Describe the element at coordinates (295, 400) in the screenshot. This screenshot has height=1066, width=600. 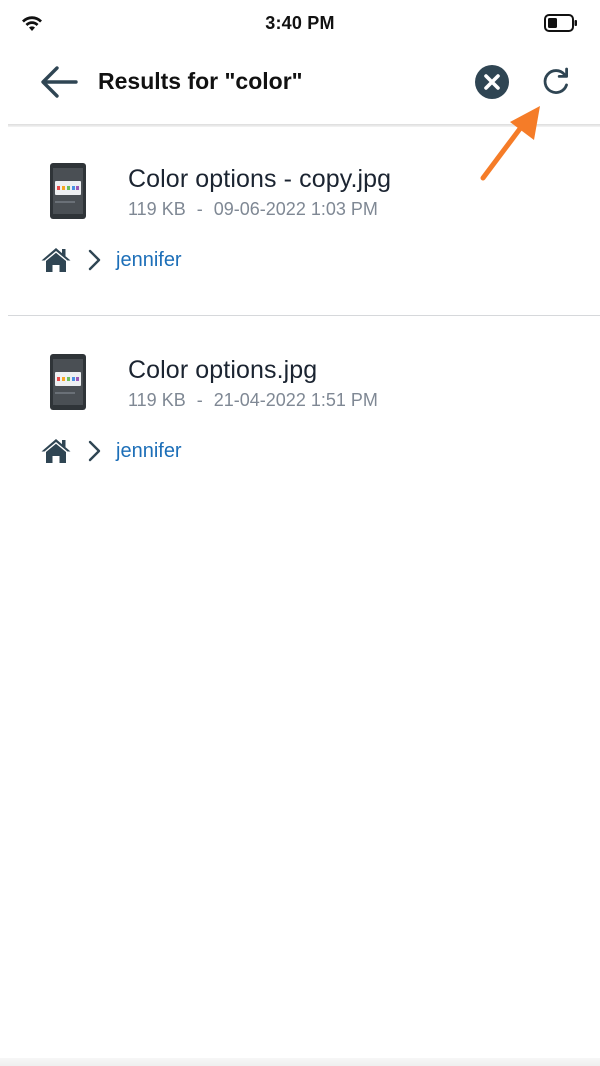
I see `file-date: 21-04-2022 1:51 PM` at that location.